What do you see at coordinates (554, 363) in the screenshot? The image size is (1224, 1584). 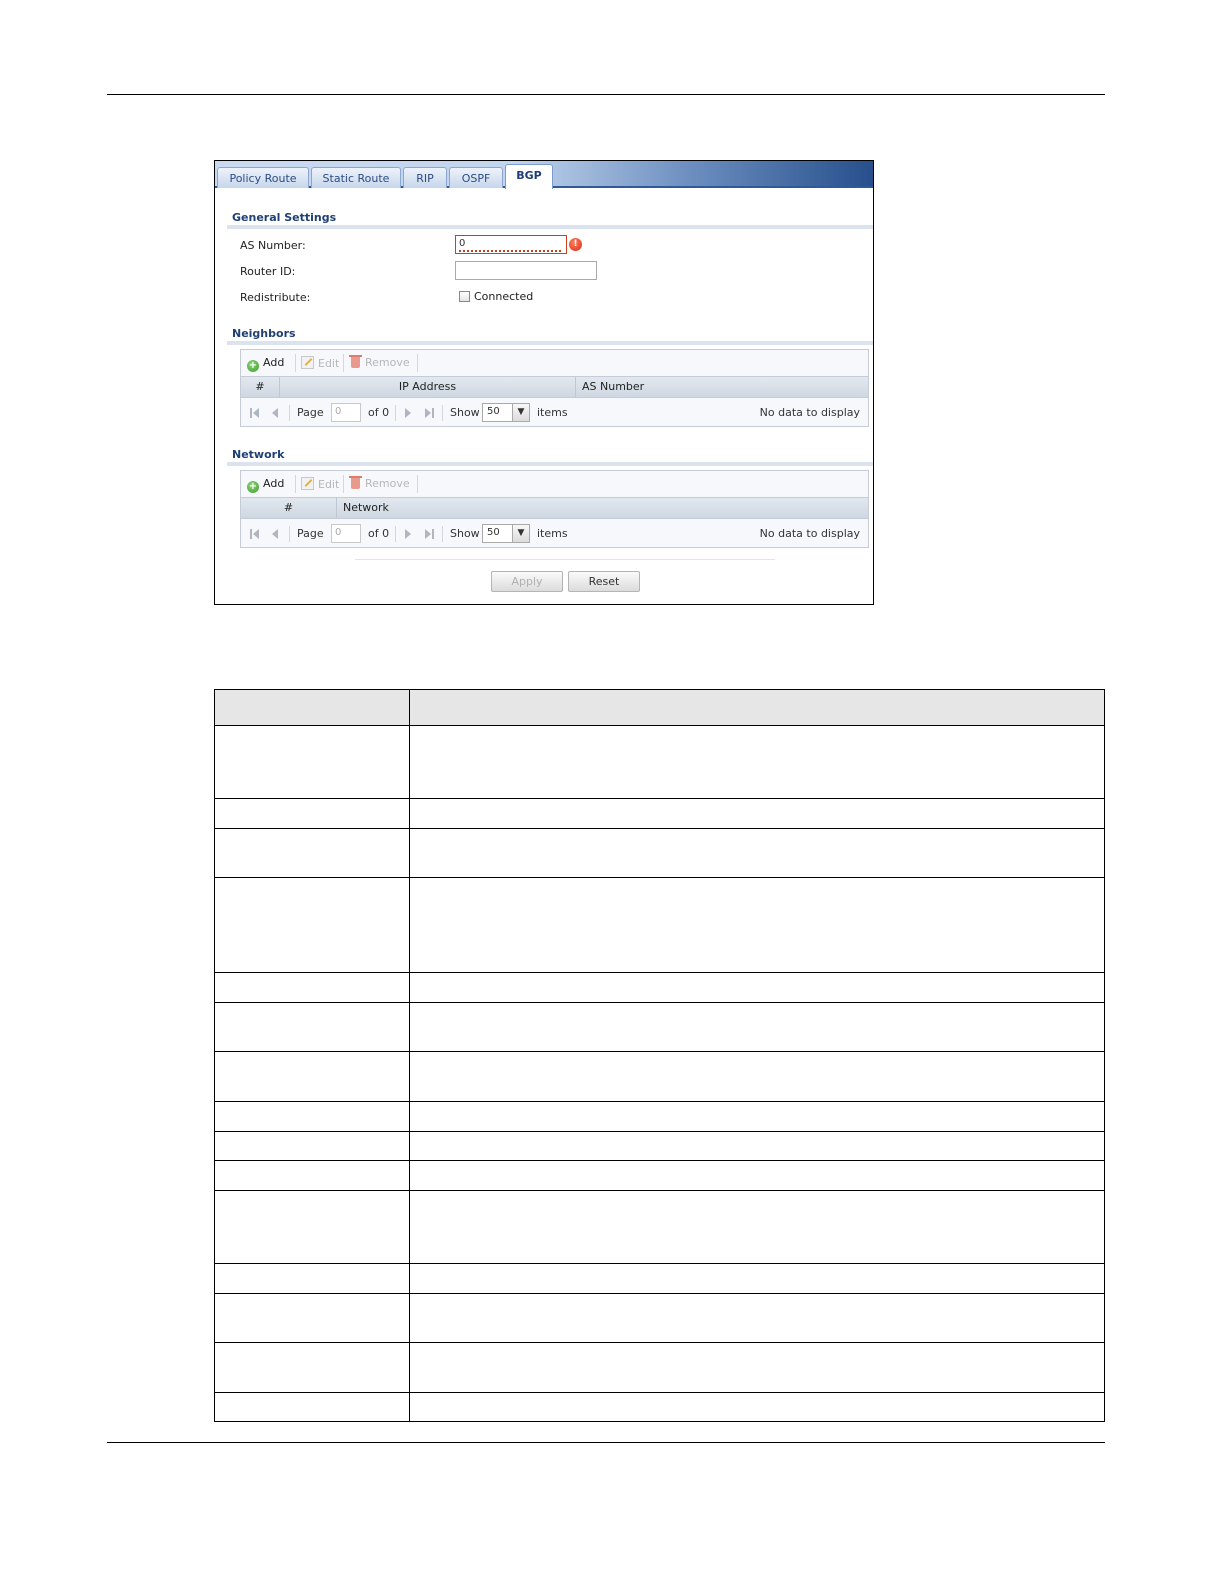 I see `neighbors-toolbar: + Add Edit Remove` at bounding box center [554, 363].